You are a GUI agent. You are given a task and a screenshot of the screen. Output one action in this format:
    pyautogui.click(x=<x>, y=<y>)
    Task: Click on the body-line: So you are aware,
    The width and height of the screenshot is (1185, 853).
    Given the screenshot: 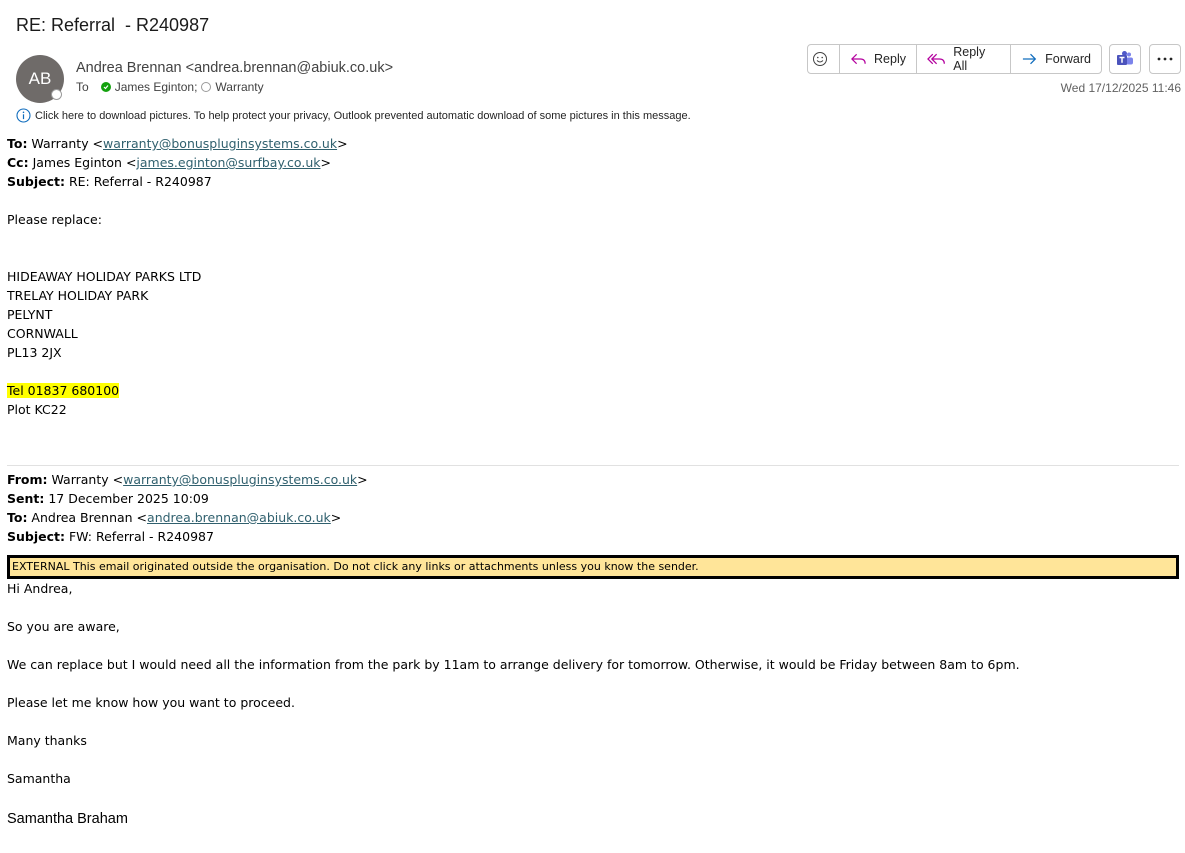 What is the action you would take?
    pyautogui.click(x=63, y=626)
    